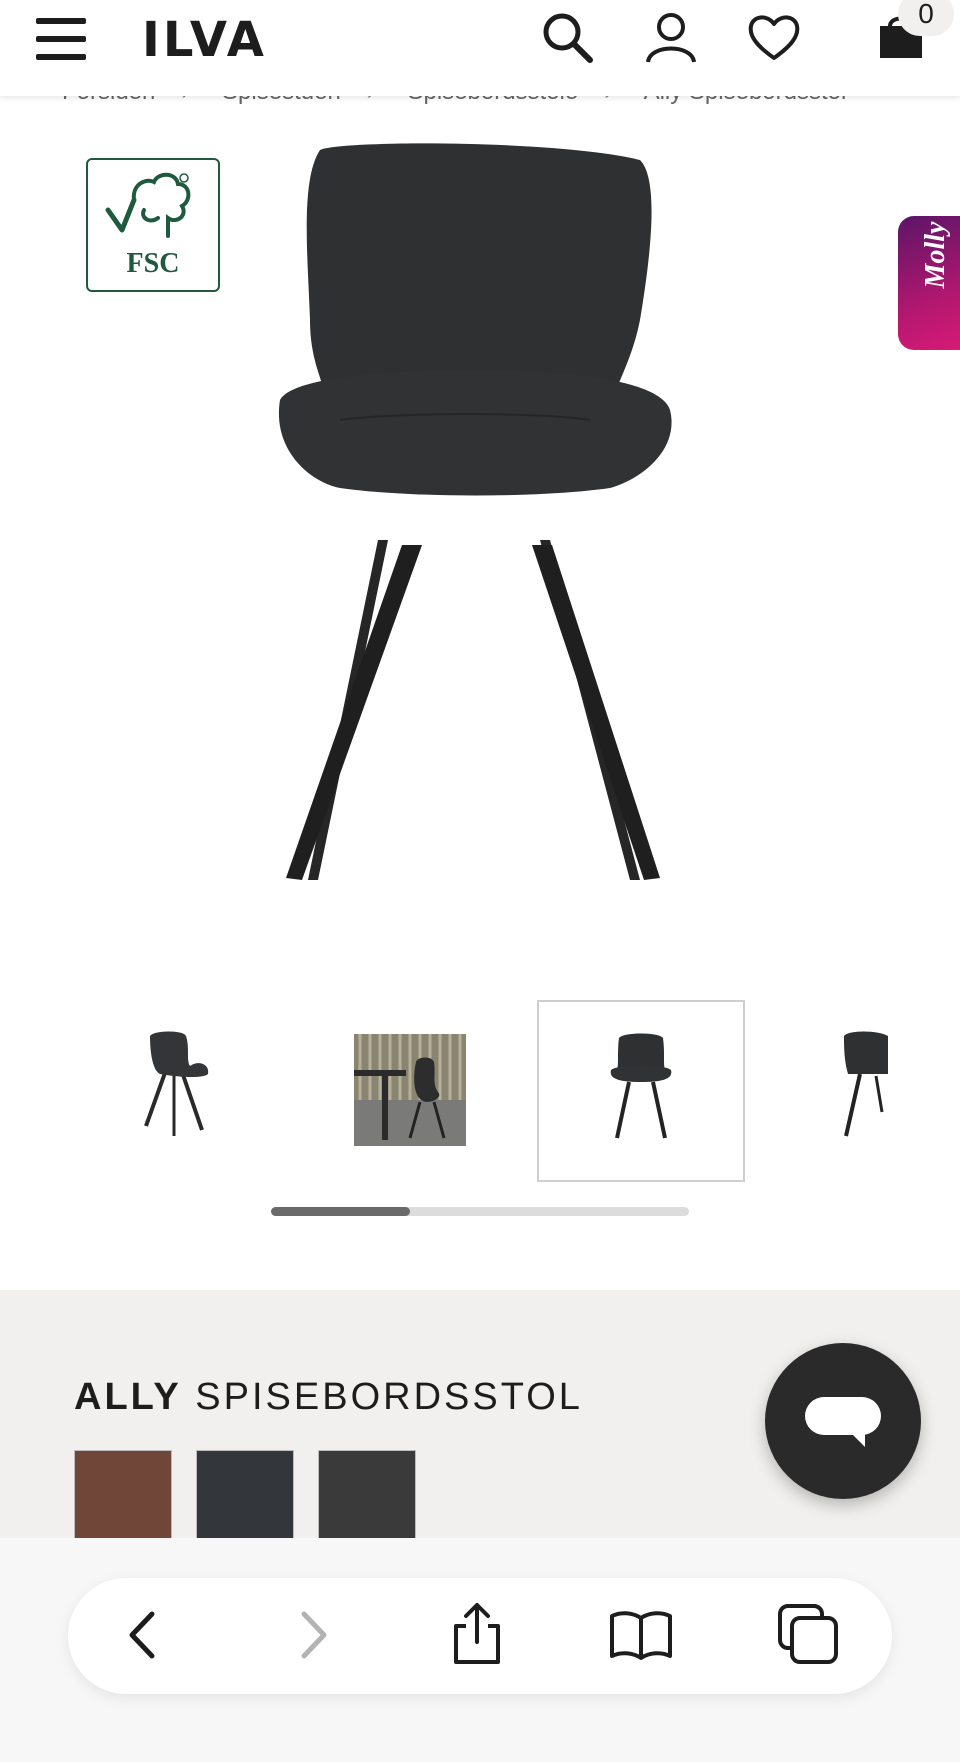 This screenshot has width=960, height=1762. I want to click on product-title: ALLY SPISEBORDSSTOL, so click(328, 1397).